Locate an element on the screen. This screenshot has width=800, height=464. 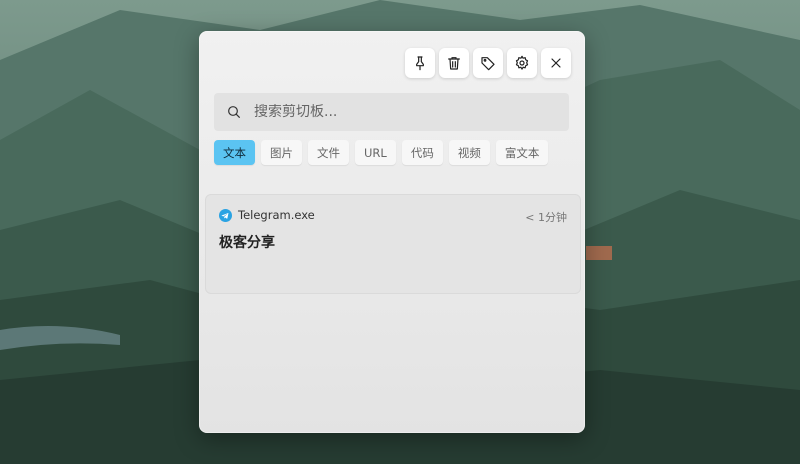
tab-text: 文本 is located at coordinates (234, 152).